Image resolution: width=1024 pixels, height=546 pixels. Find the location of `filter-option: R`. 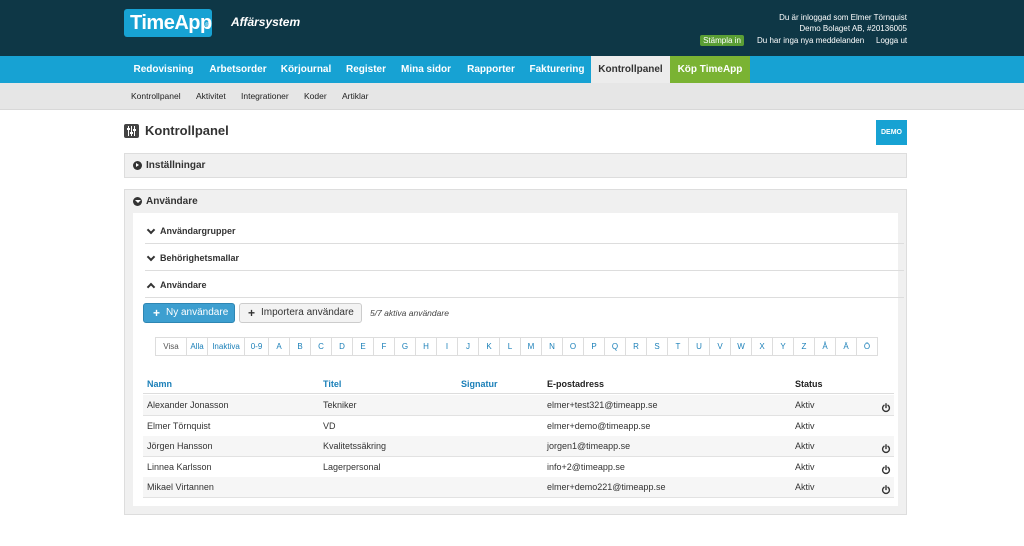

filter-option: R is located at coordinates (636, 346).